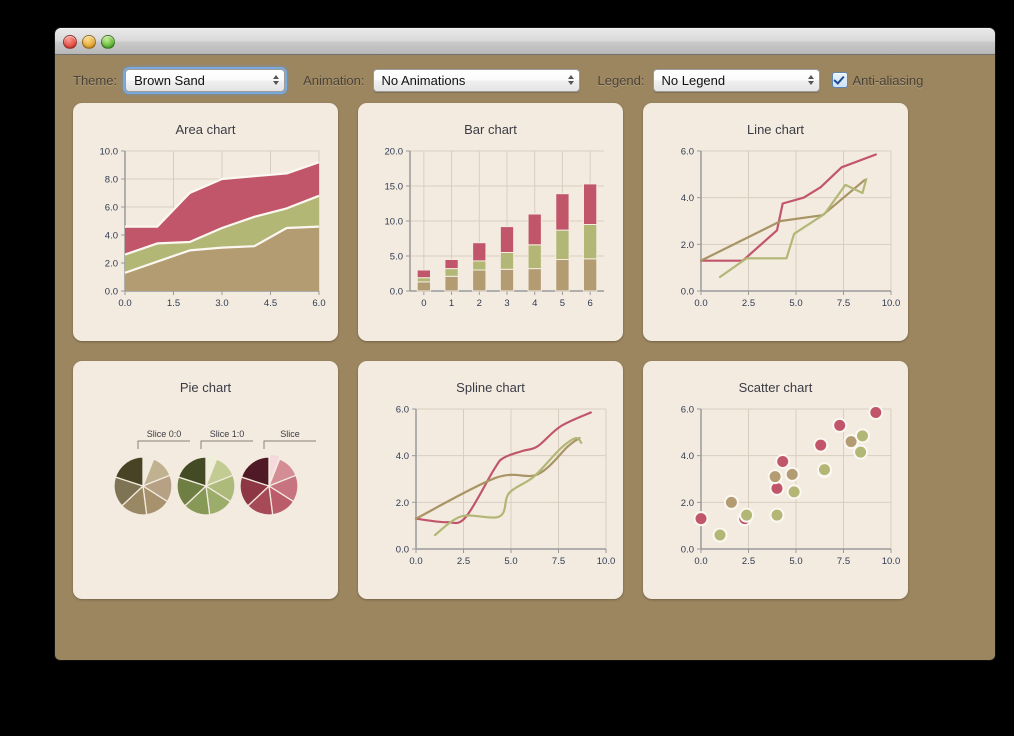 The image size is (1014, 736). Describe the element at coordinates (451, 303) in the screenshot. I see `svg-text: 1` at that location.